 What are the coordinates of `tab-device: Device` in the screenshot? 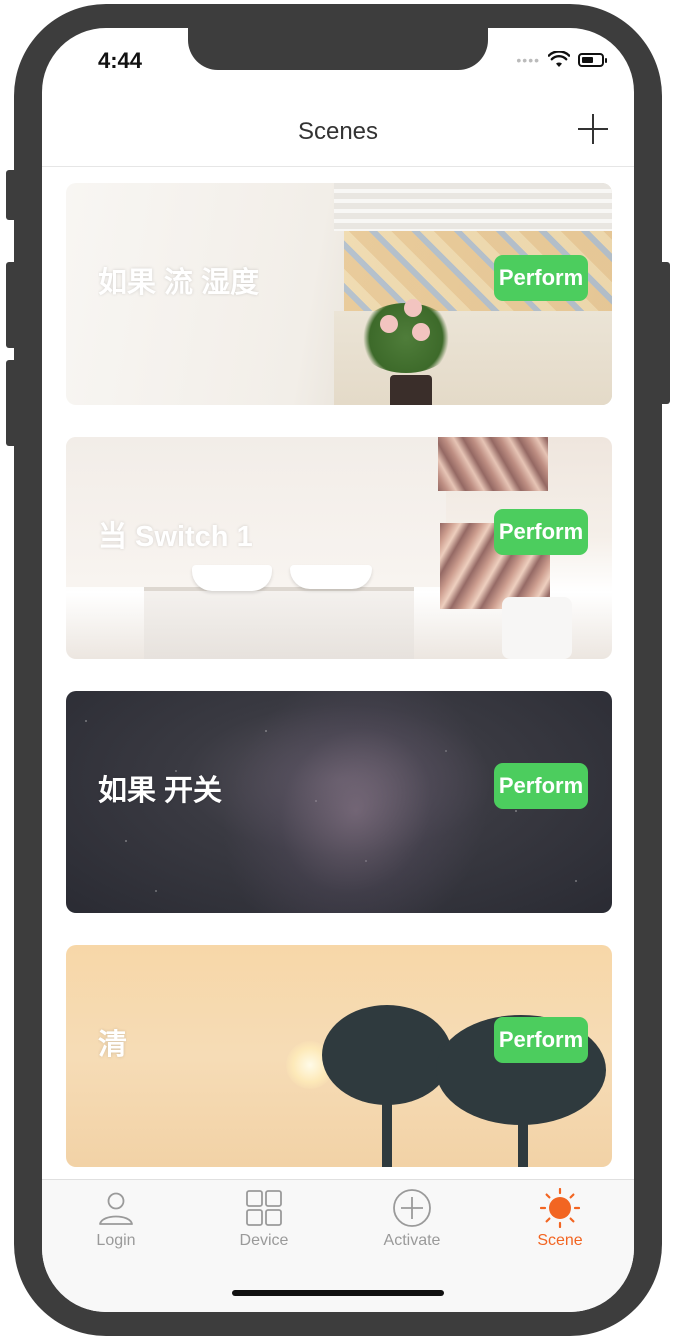 It's located at (264, 1223).